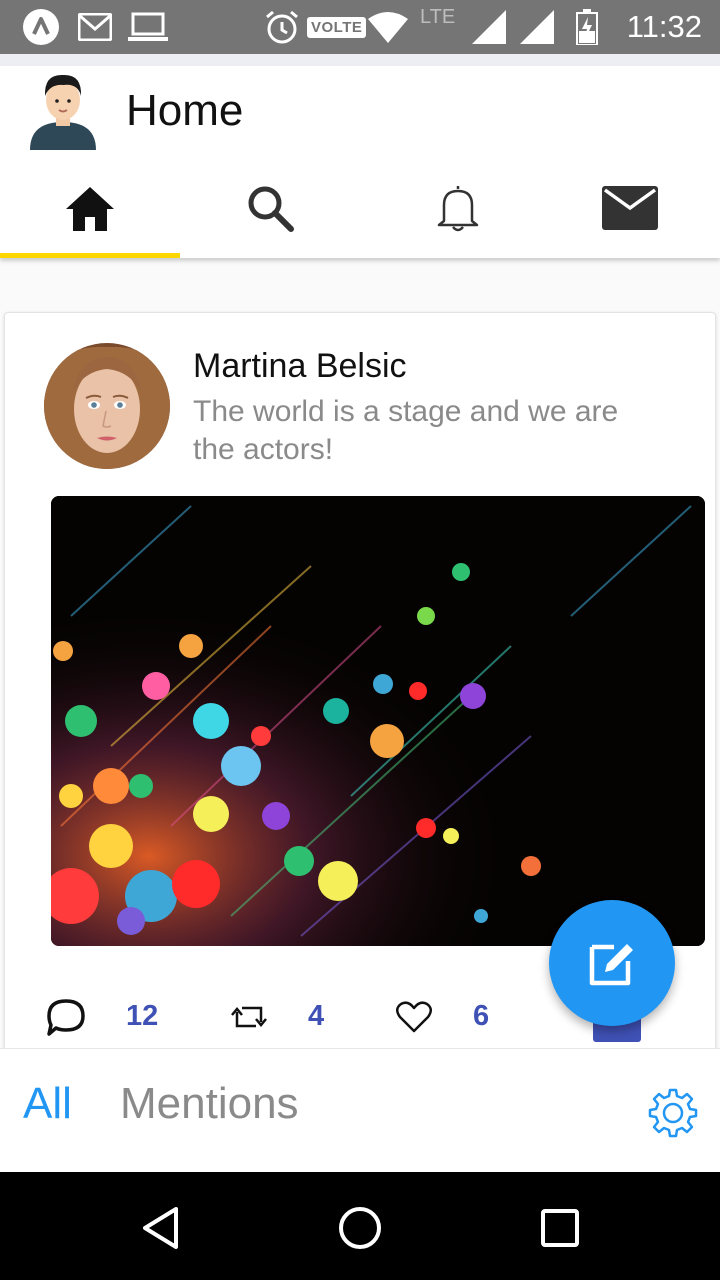 This screenshot has height=1280, width=720. What do you see at coordinates (360, 1110) in the screenshot?
I see `bottom-tab-bar: All Mentions` at bounding box center [360, 1110].